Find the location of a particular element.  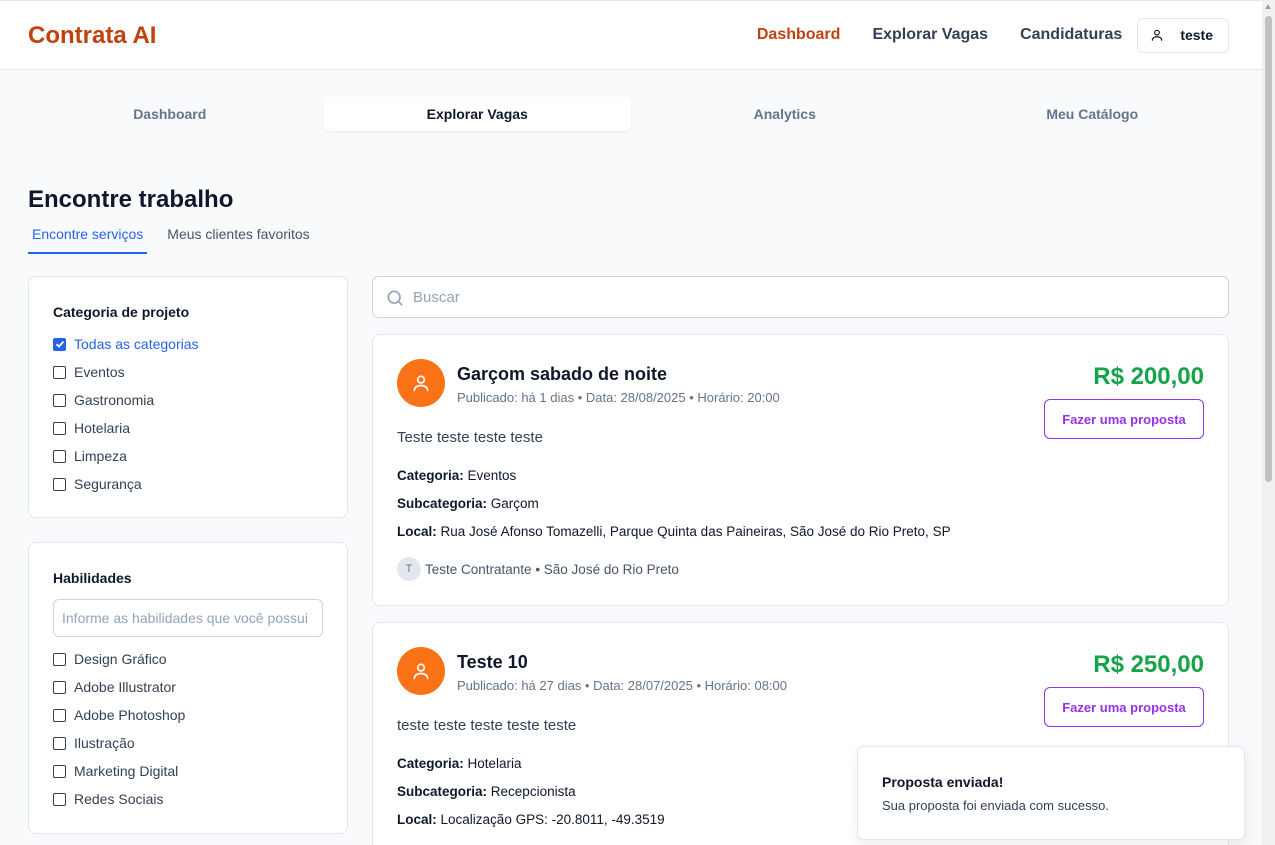

page-title: Encontre trabalho is located at coordinates (131, 199).